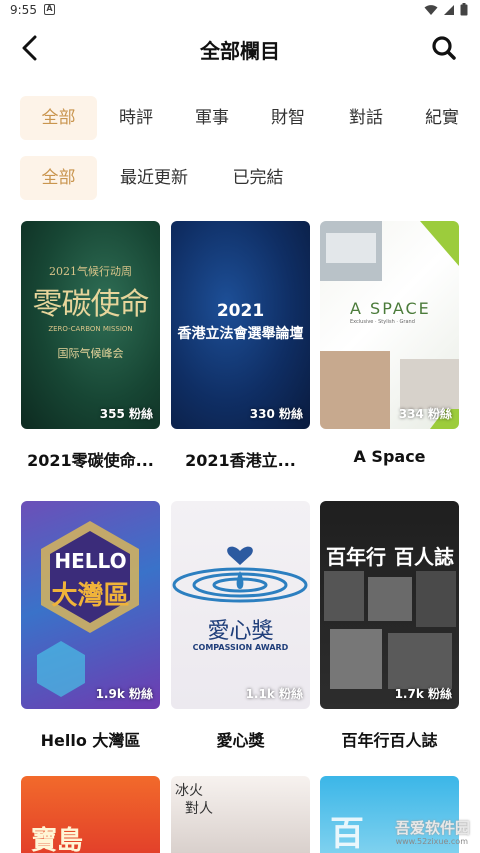 This screenshot has height=853, width=480. I want to click on program-card: 百年行 百人誌 1.7k 粉絲 百年行百人誌, so click(389, 626).